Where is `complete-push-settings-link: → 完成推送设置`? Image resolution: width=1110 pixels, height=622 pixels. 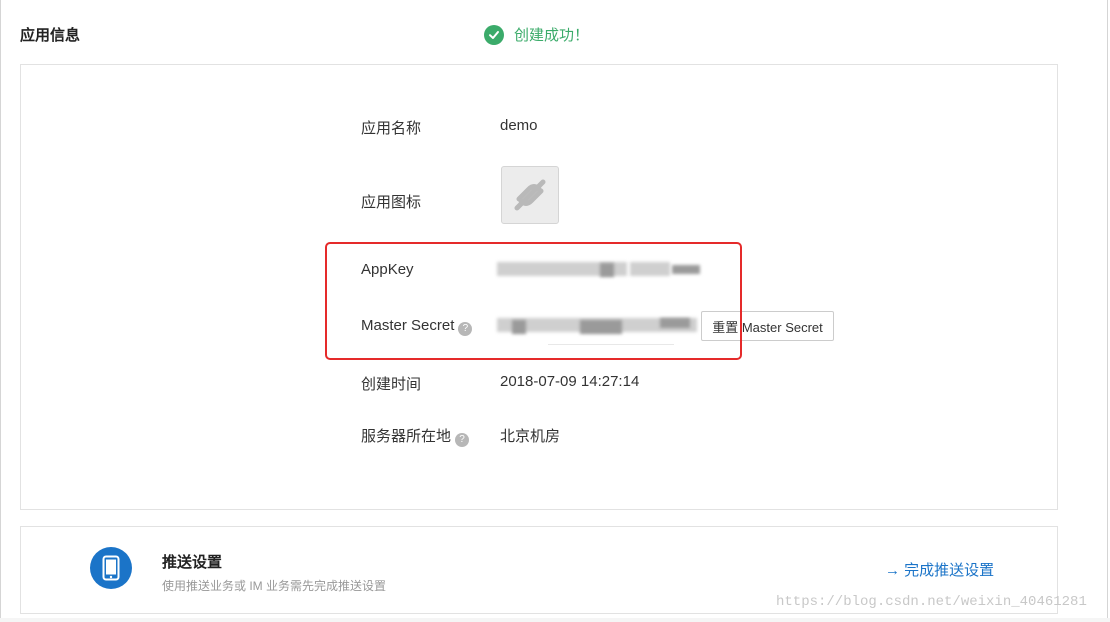
complete-push-settings-link: → 完成推送设置 is located at coordinates (939, 569).